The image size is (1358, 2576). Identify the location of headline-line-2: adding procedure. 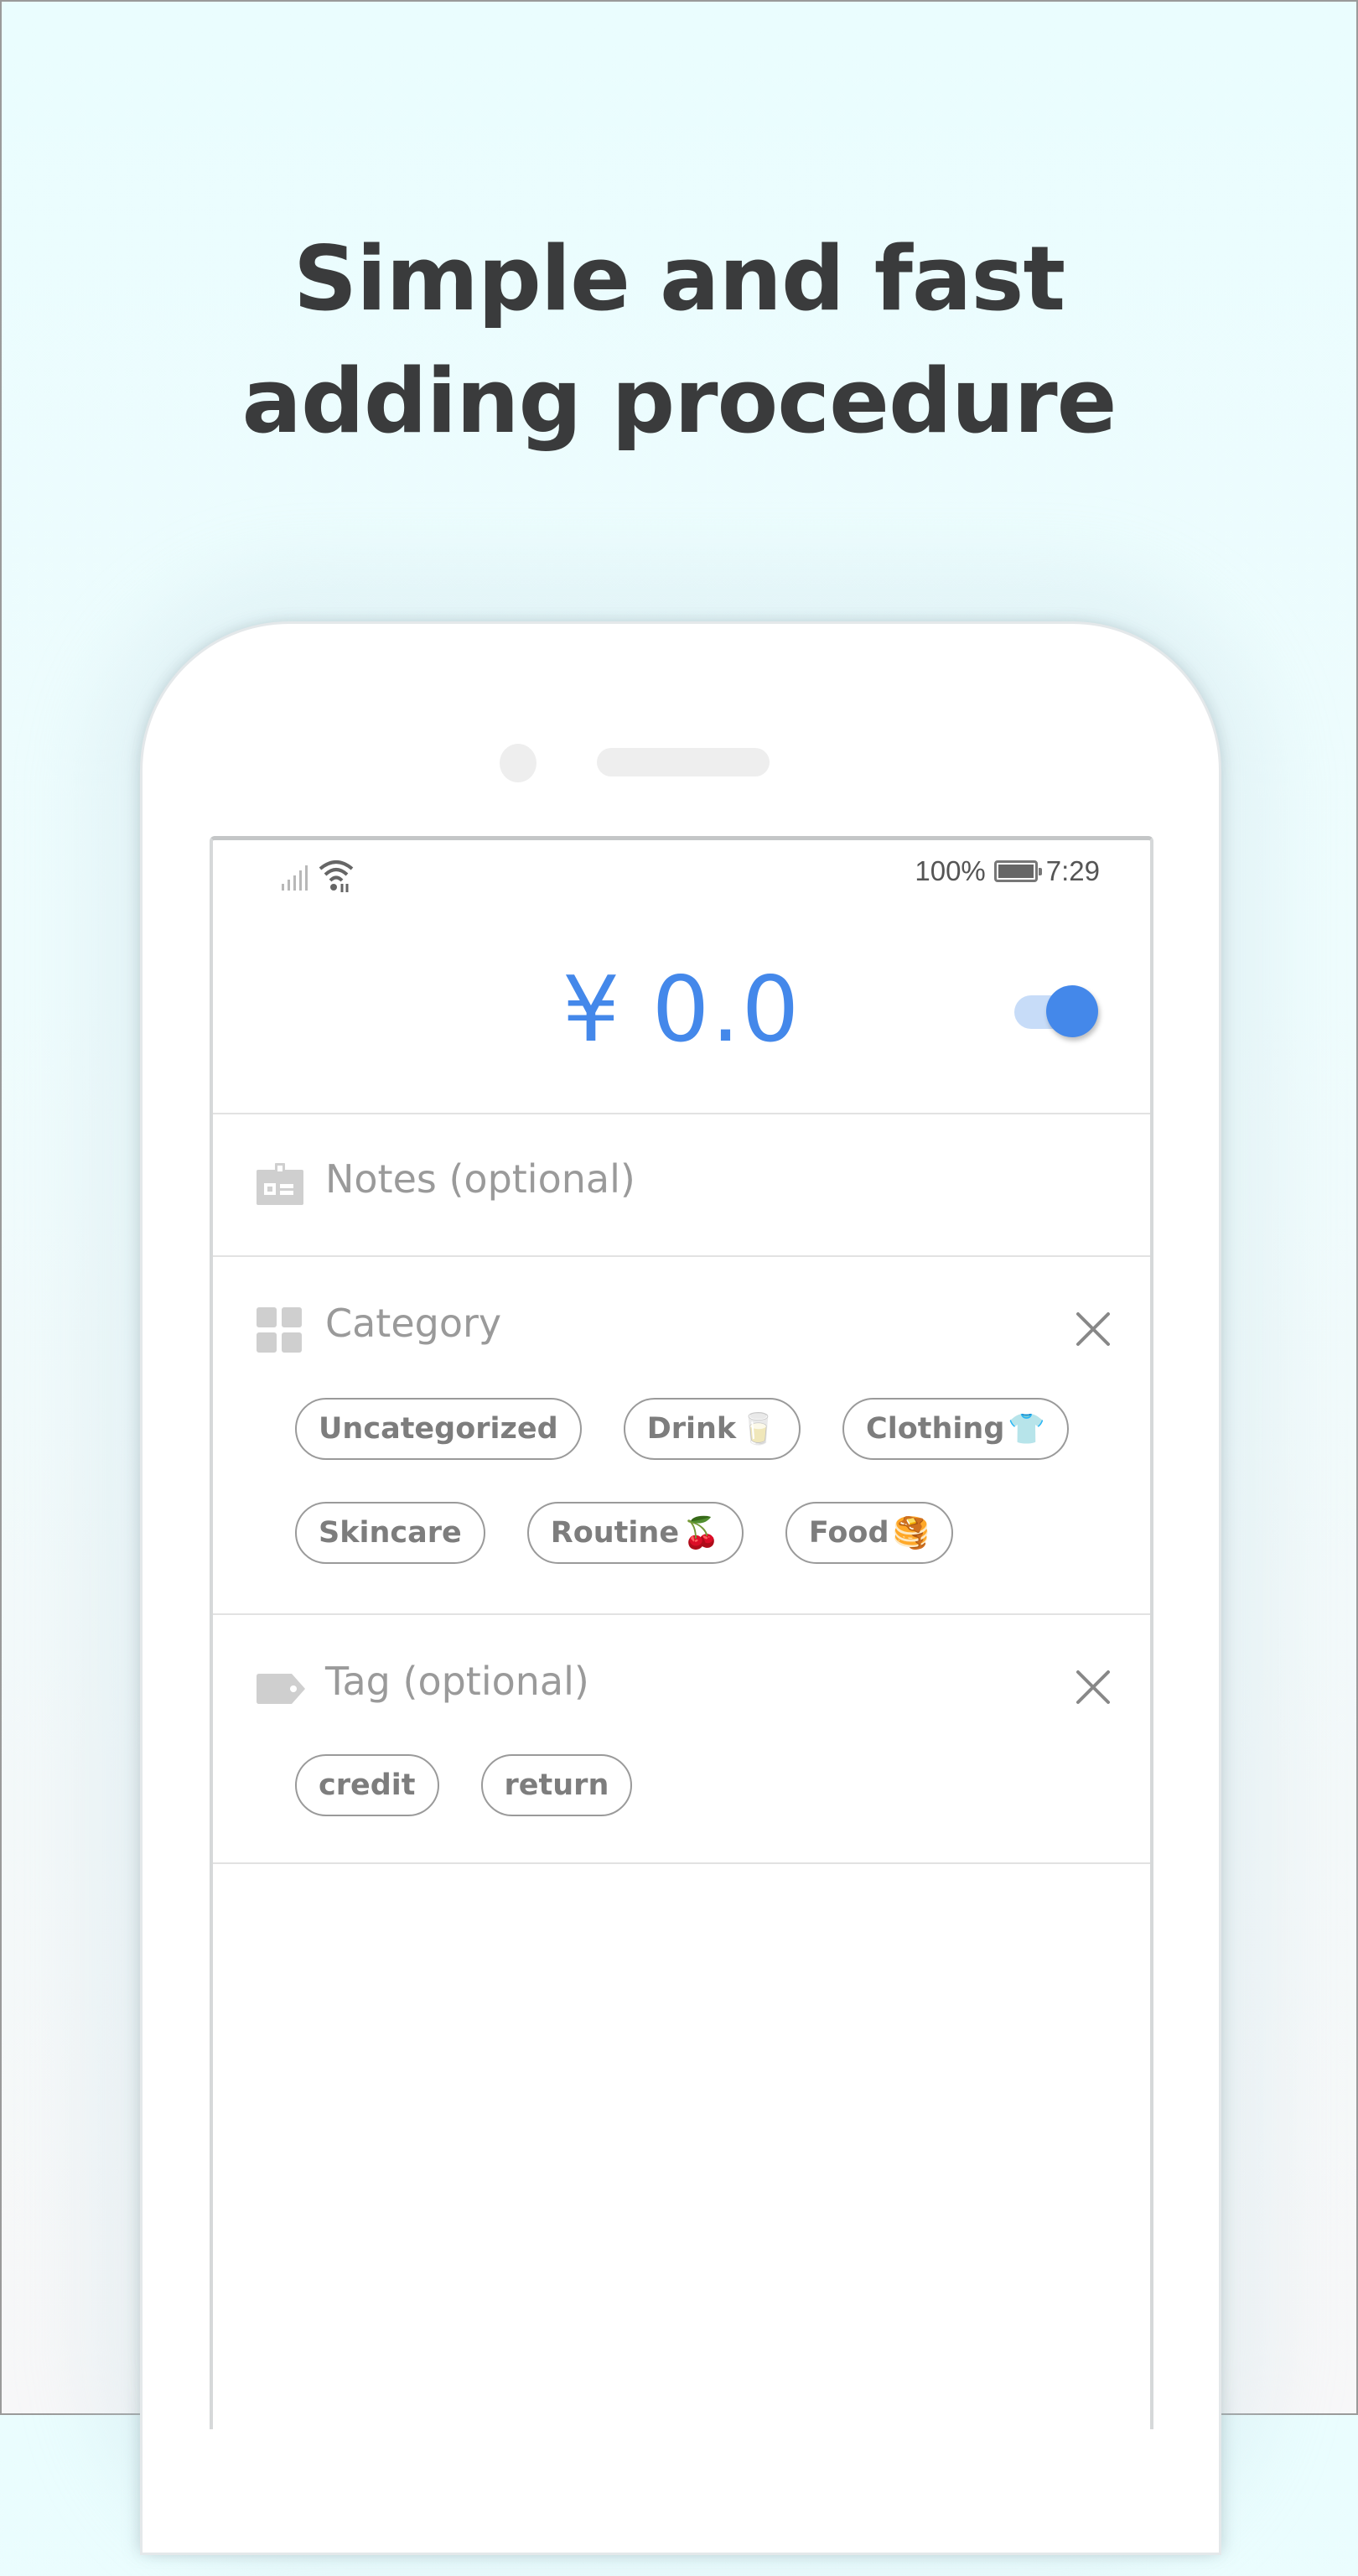
(679, 401).